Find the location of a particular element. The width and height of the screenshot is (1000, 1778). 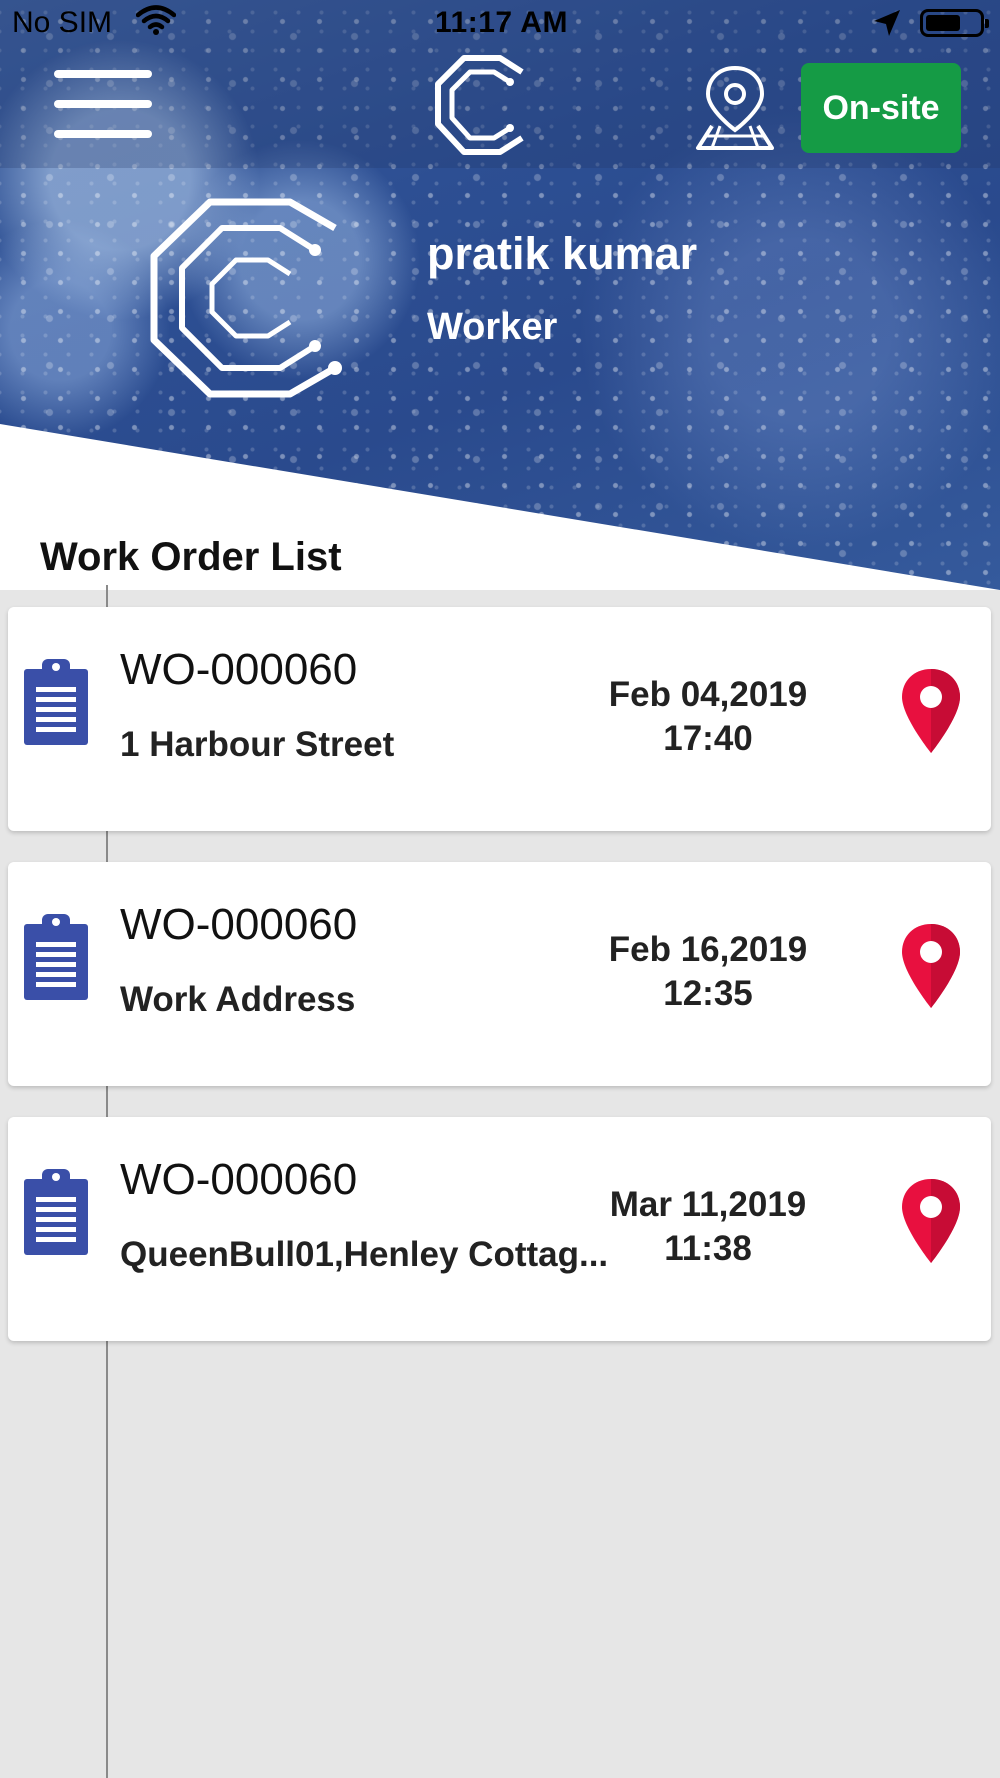

wifi-icon is located at coordinates (156, 20).